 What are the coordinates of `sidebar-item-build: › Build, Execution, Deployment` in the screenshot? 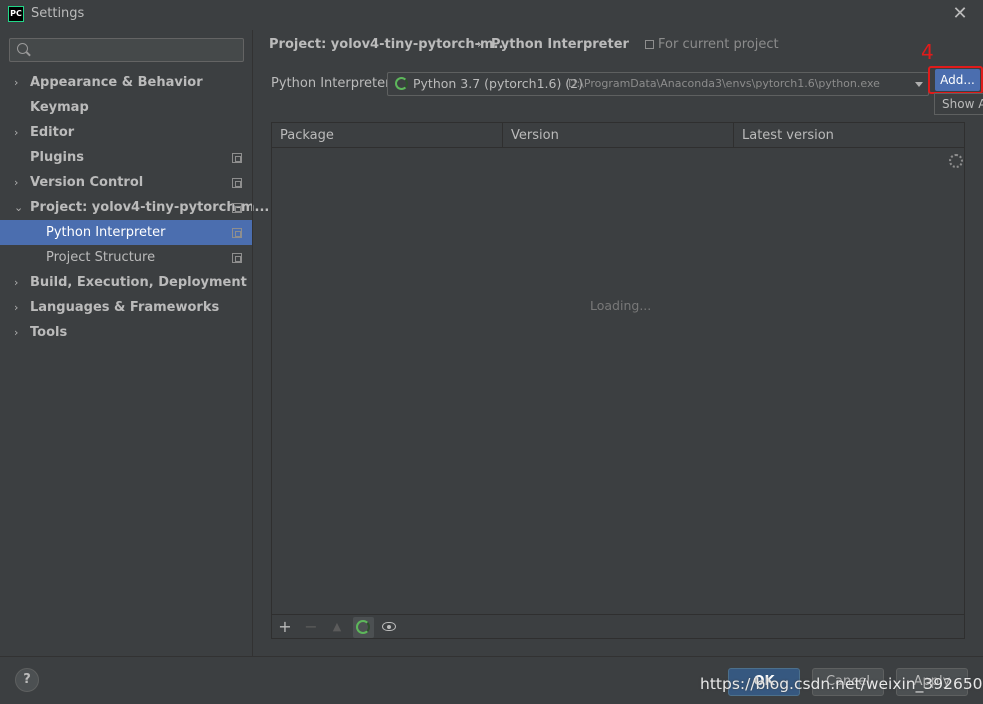 It's located at (126, 282).